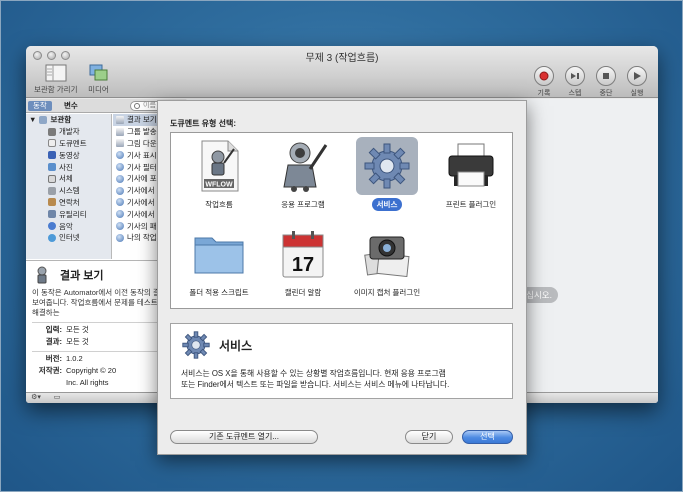 This screenshot has width=683, height=492. Describe the element at coordinates (50, 370) in the screenshot. I see `copyright-label: 저작권:` at that location.